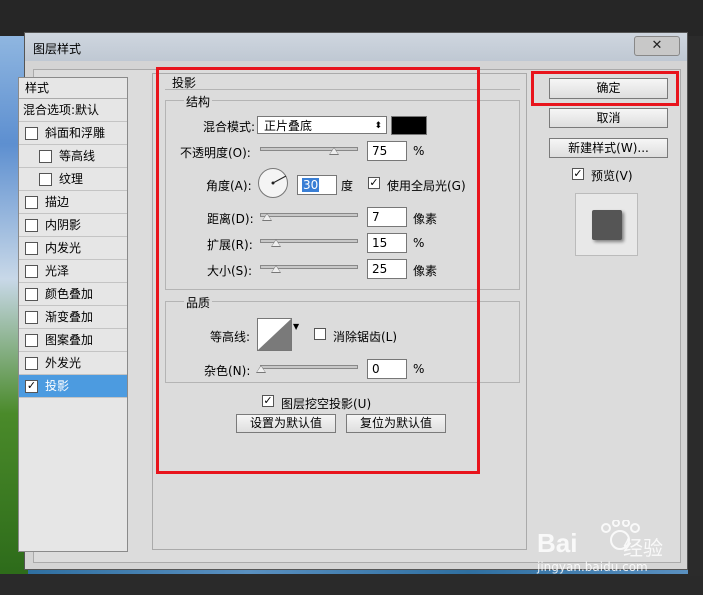  Describe the element at coordinates (63, 363) in the screenshot. I see `list-item-label: 外发光` at that location.